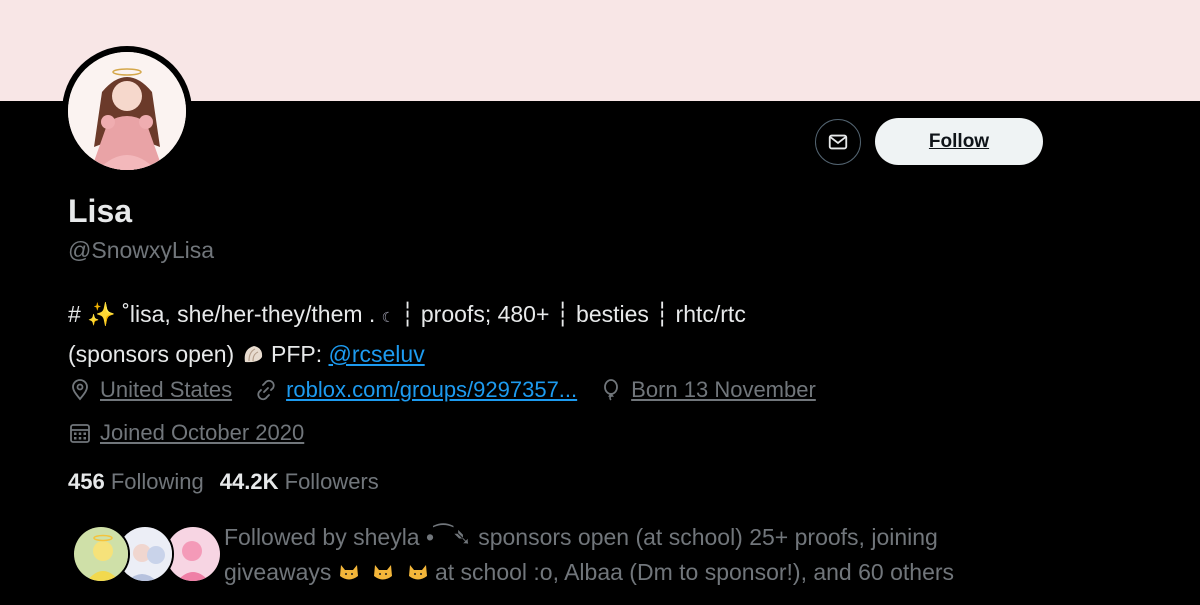  What do you see at coordinates (278, 572) in the screenshot?
I see `followed-by-text-part: giveaways` at bounding box center [278, 572].